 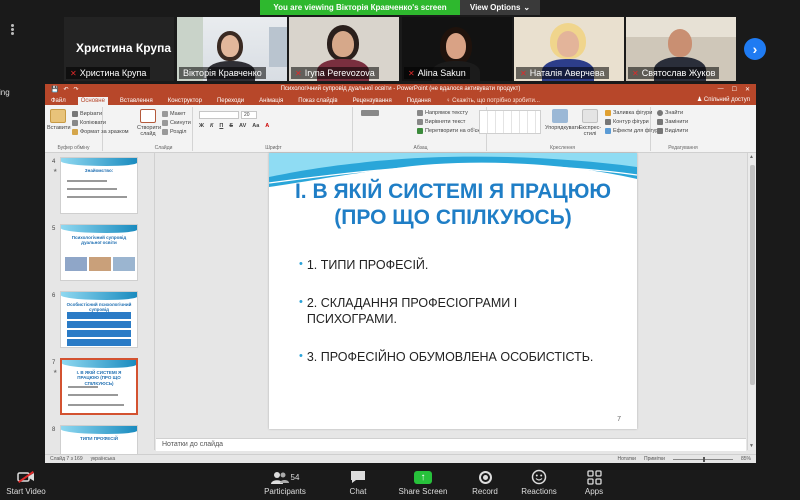 I want to click on tab-design: Конструктор, so click(x=185, y=101).